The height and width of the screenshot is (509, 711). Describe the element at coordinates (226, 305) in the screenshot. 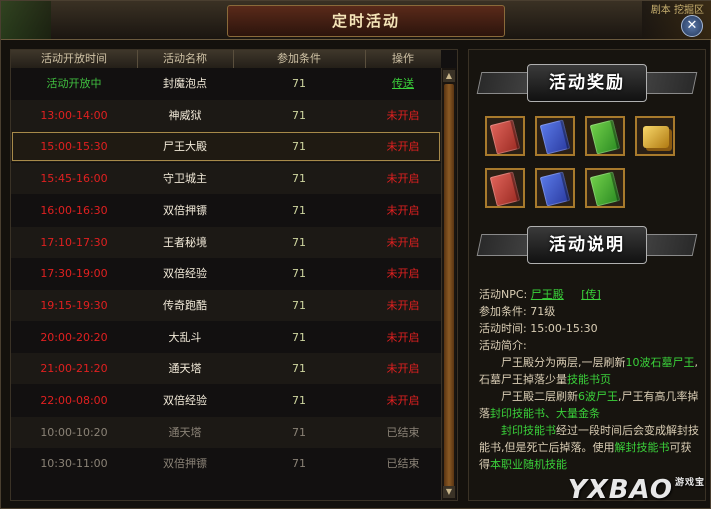

I see `table-row: 19:15-19:30 传奇跑酷 71 未开启` at that location.